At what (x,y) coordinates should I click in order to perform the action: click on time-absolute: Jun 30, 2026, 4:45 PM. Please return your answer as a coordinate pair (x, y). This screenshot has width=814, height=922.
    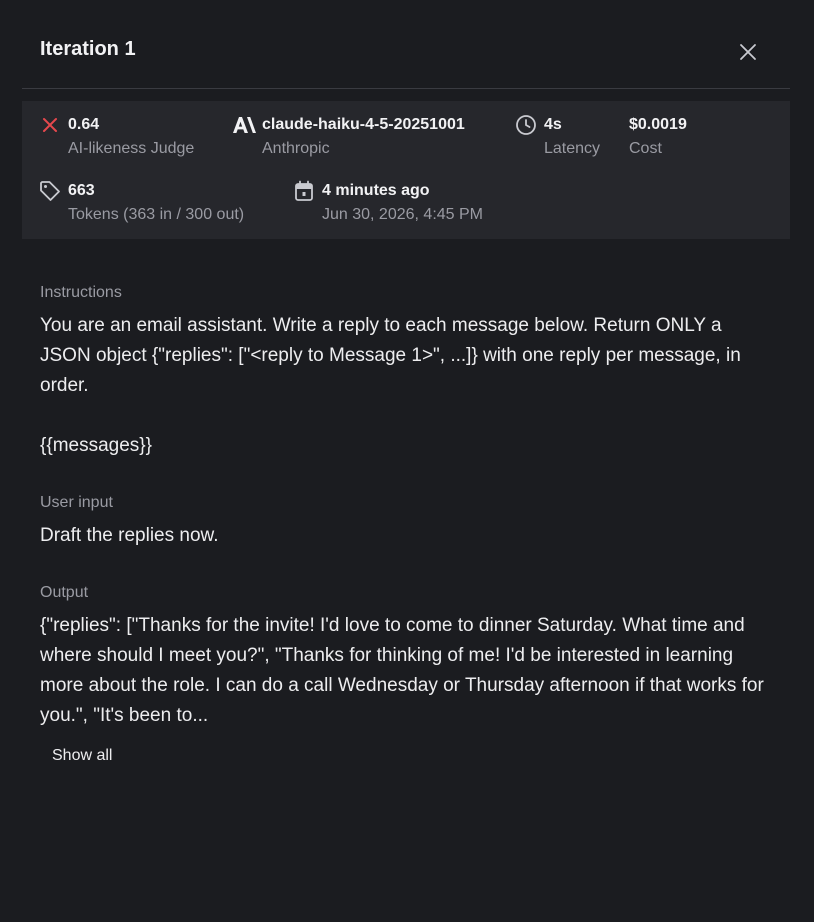
    Looking at the image, I should click on (402, 214).